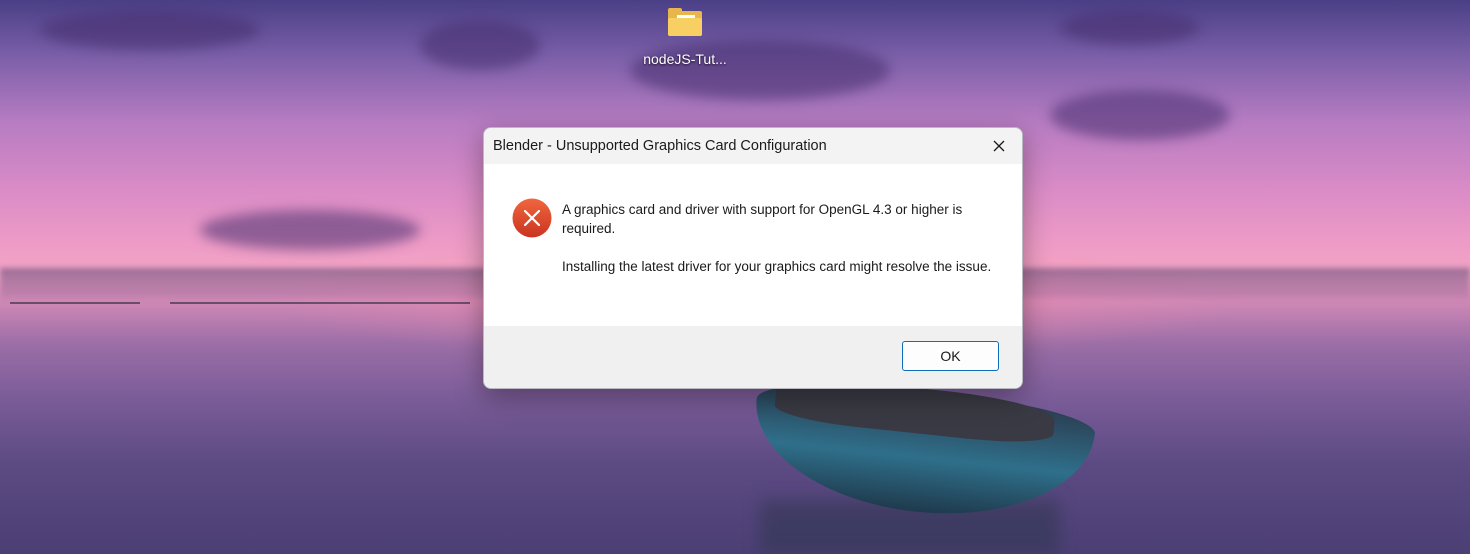 The height and width of the screenshot is (554, 1470). I want to click on close-icon, so click(999, 146).